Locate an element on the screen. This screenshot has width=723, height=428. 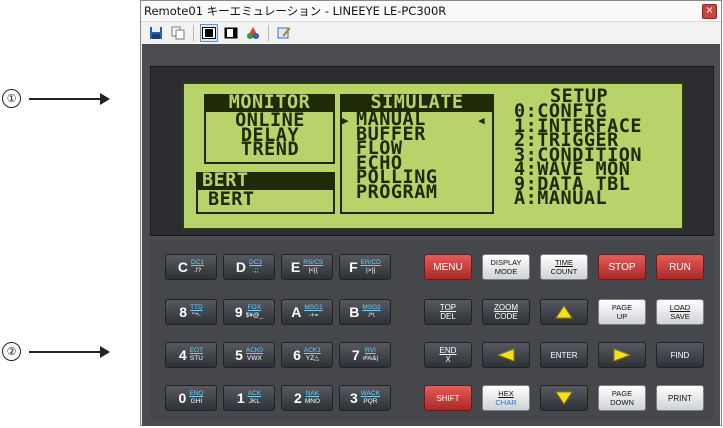
key-3: 3 WACK PQR is located at coordinates (365, 398).